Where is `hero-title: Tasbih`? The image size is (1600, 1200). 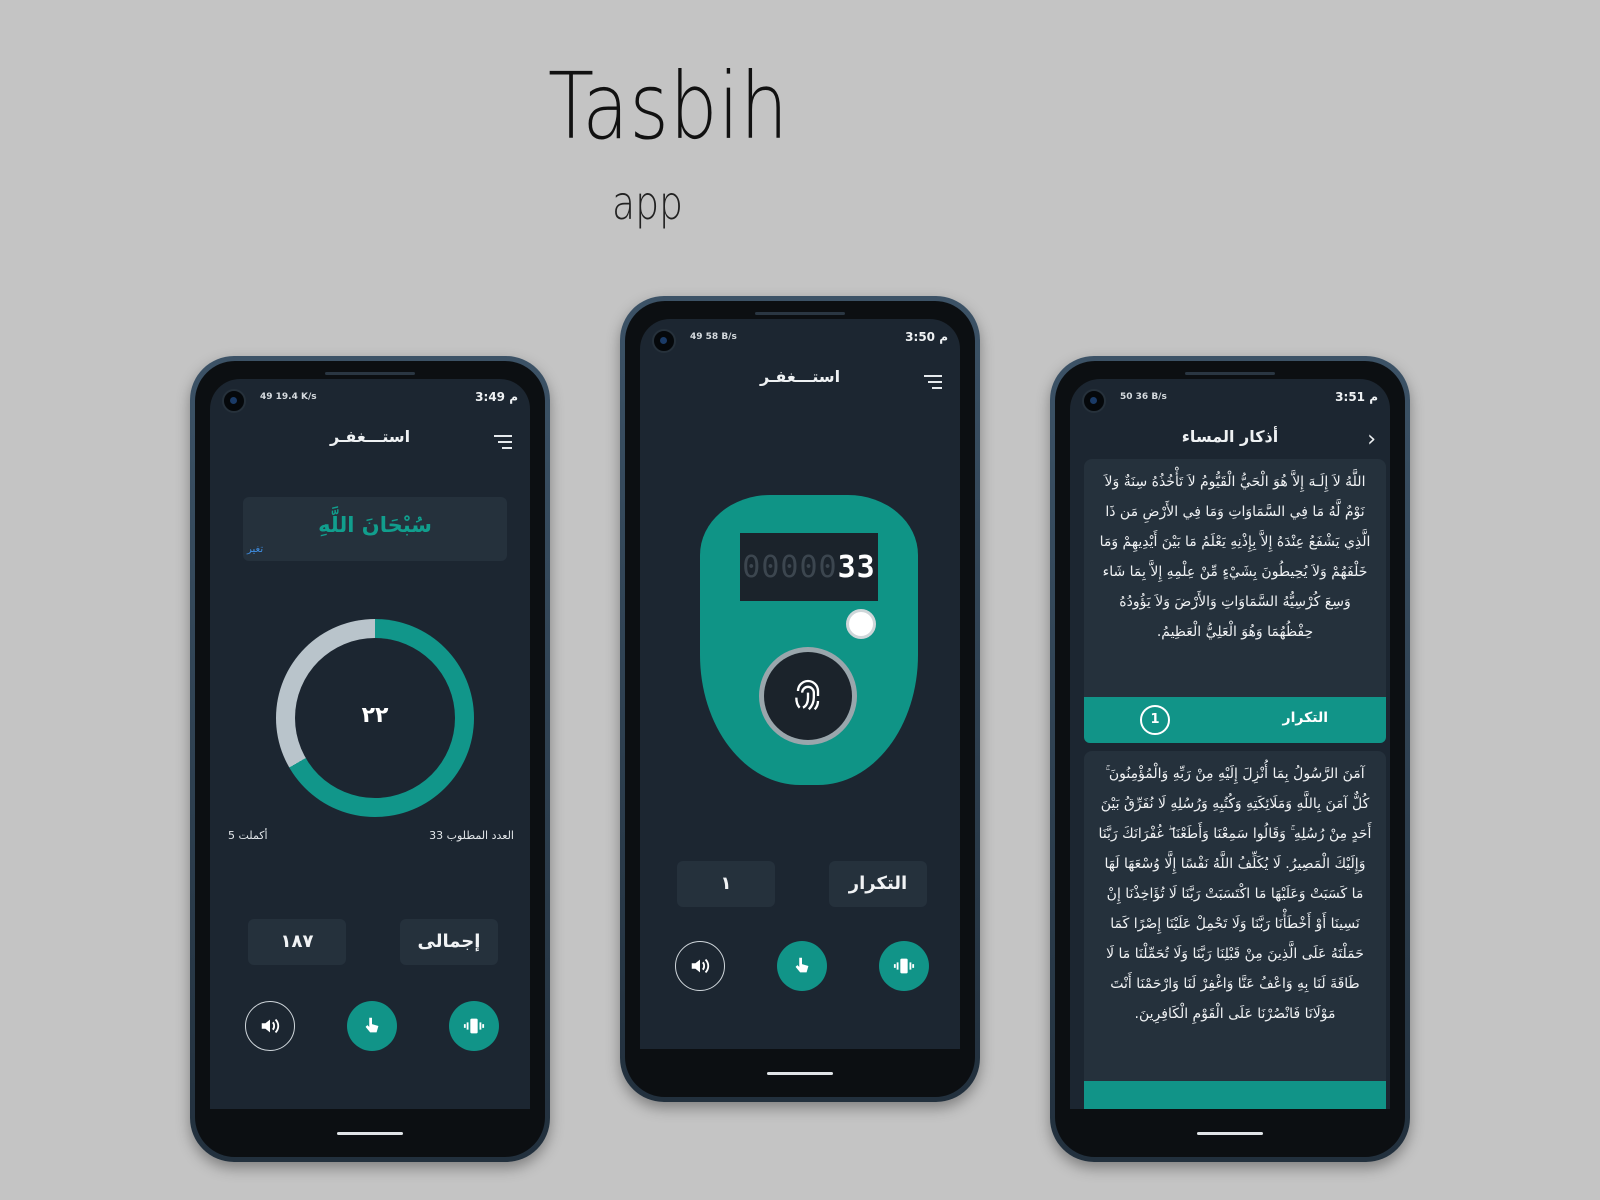 hero-title: Tasbih is located at coordinates (668, 106).